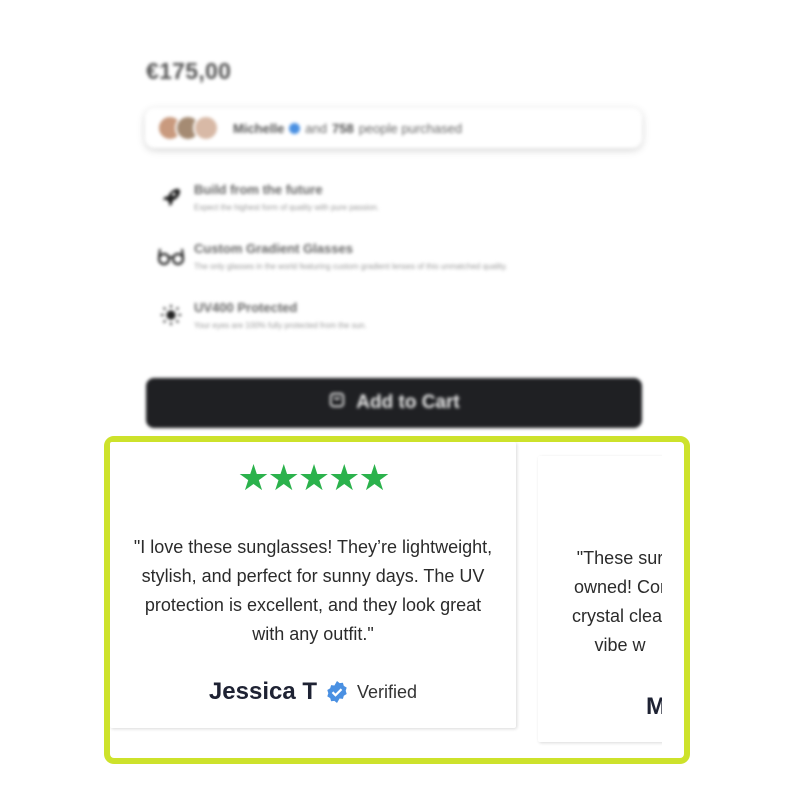  I want to click on review-quote-line: "These sur, so click(619, 558).